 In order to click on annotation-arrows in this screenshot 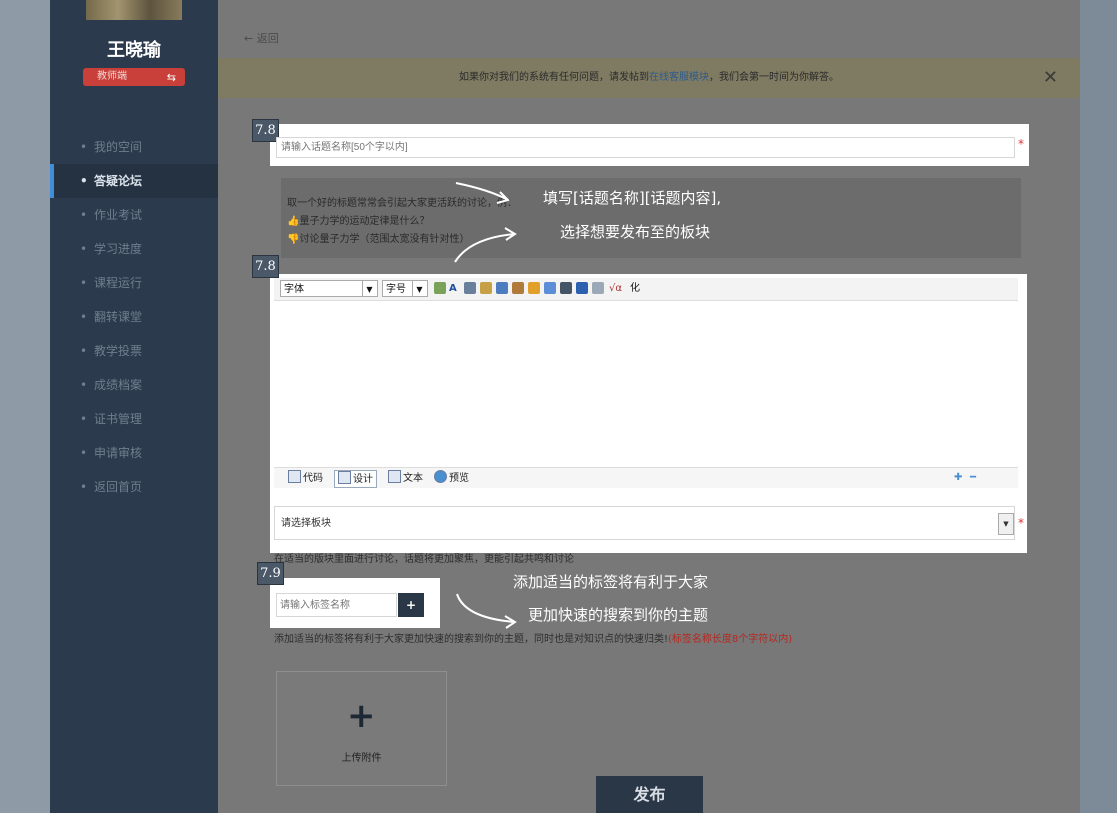, I will do `click(485, 405)`.